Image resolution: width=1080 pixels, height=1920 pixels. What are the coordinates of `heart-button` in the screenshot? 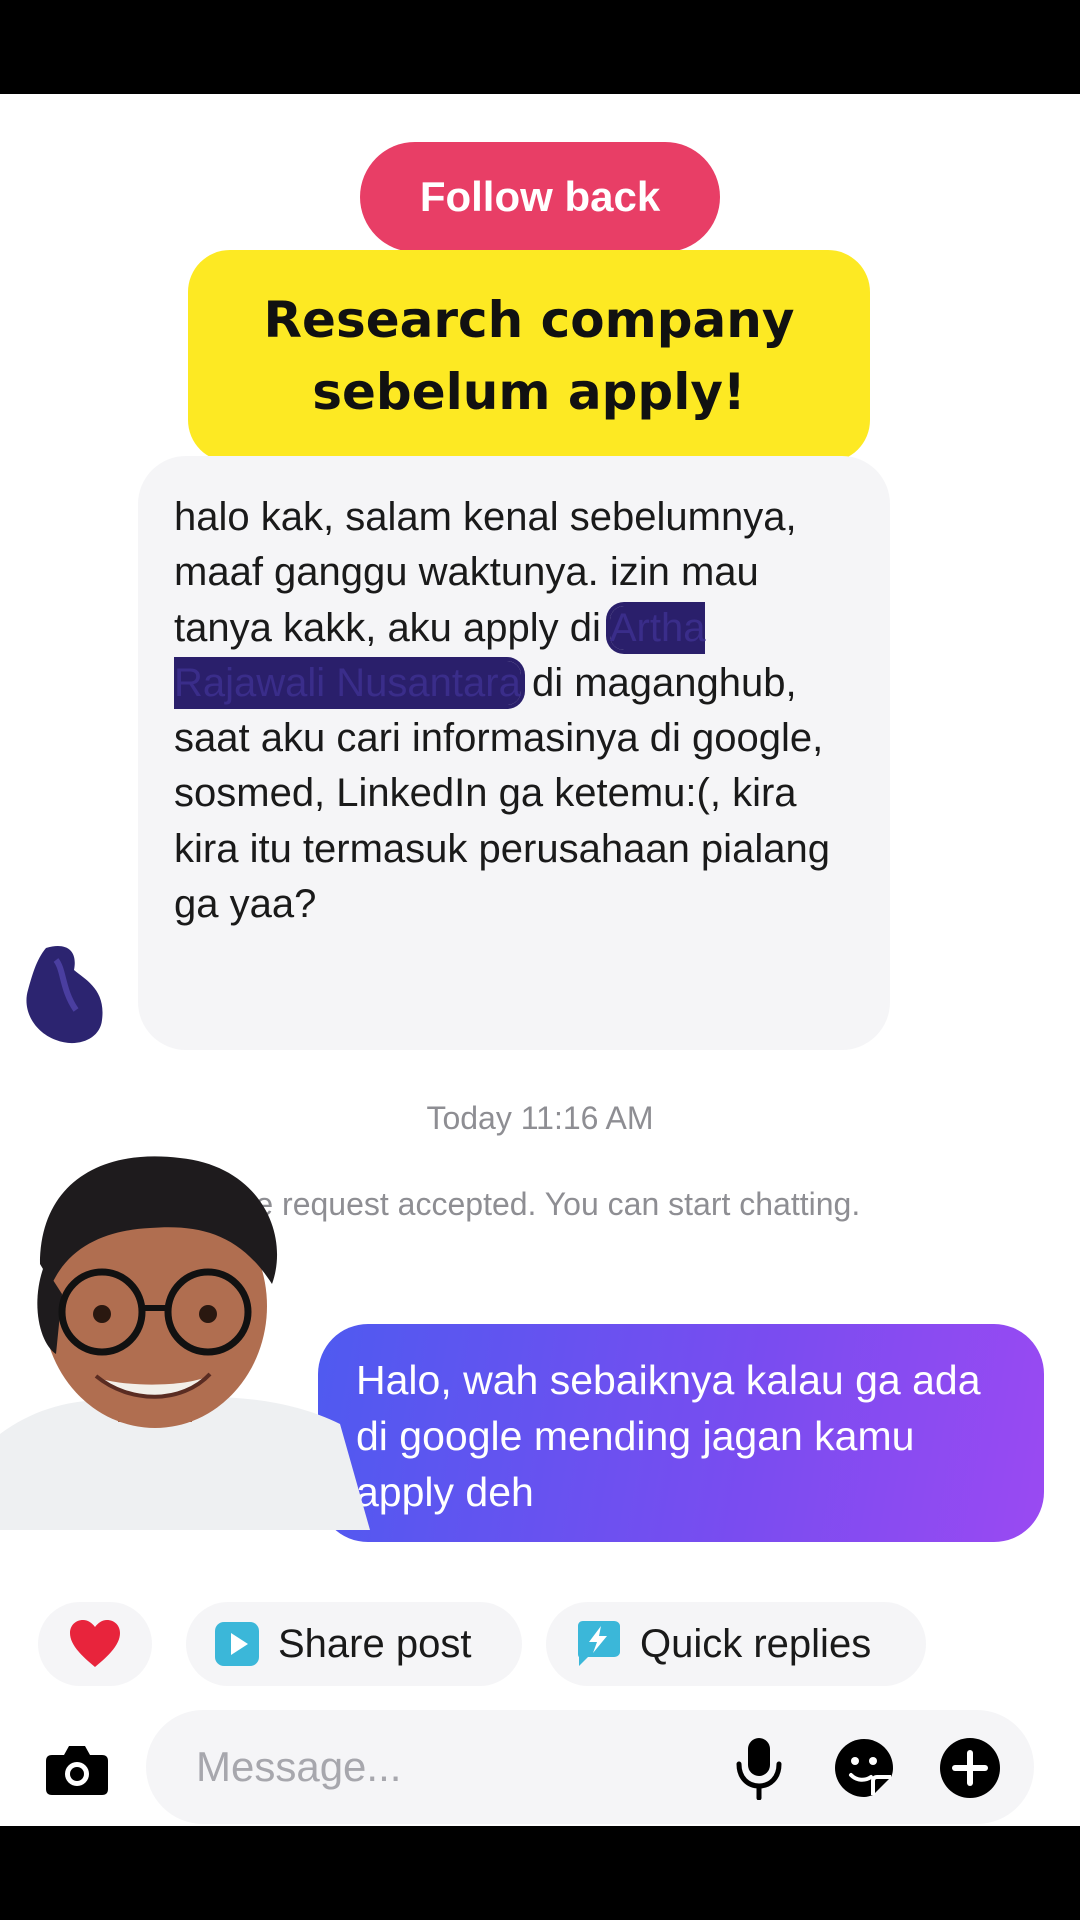 It's located at (95, 1644).